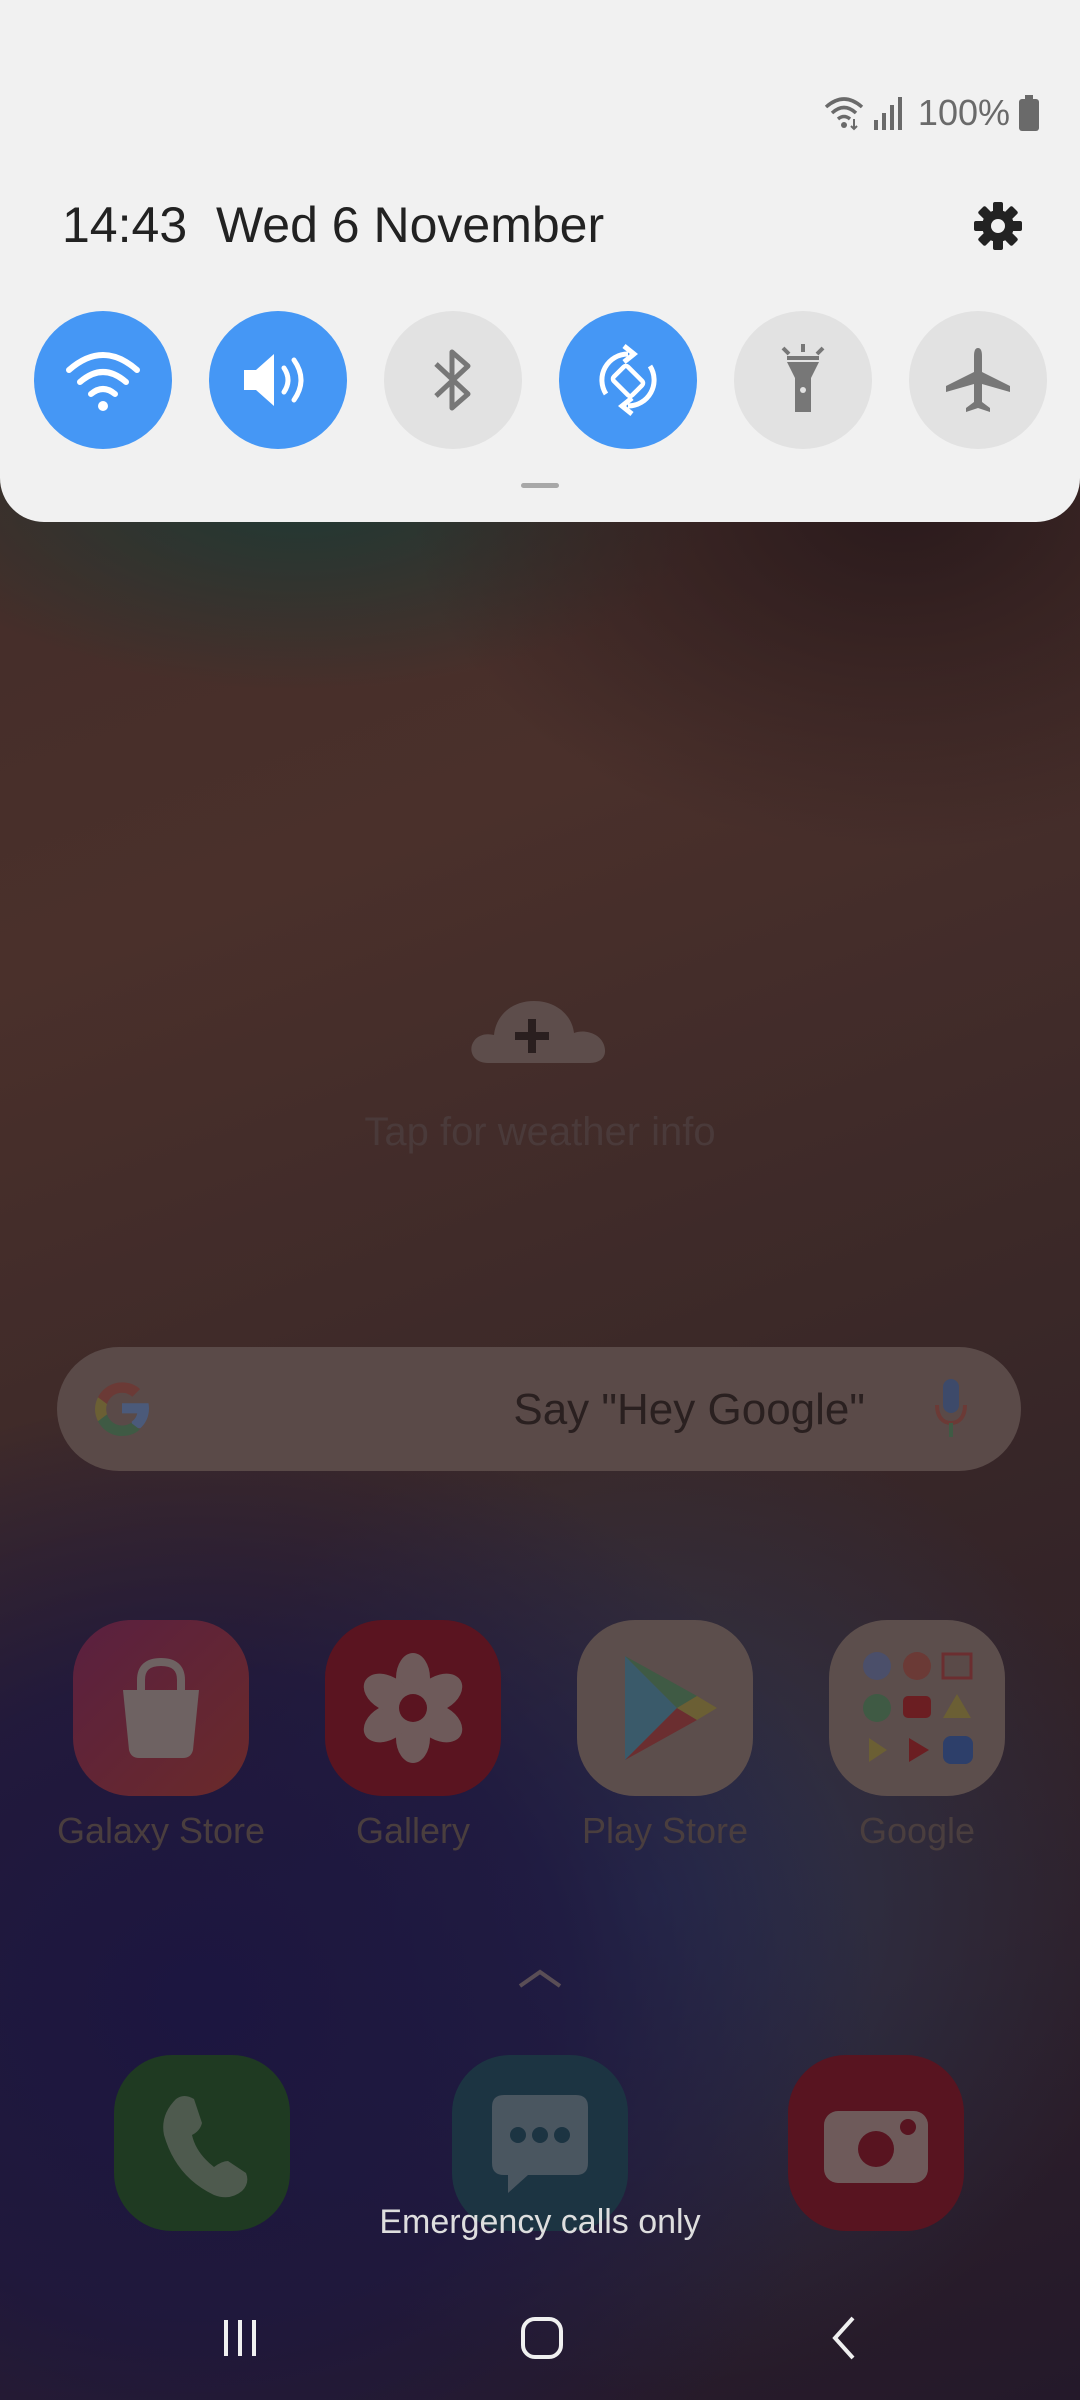  I want to click on app-google-folder: Google, so click(917, 1736).